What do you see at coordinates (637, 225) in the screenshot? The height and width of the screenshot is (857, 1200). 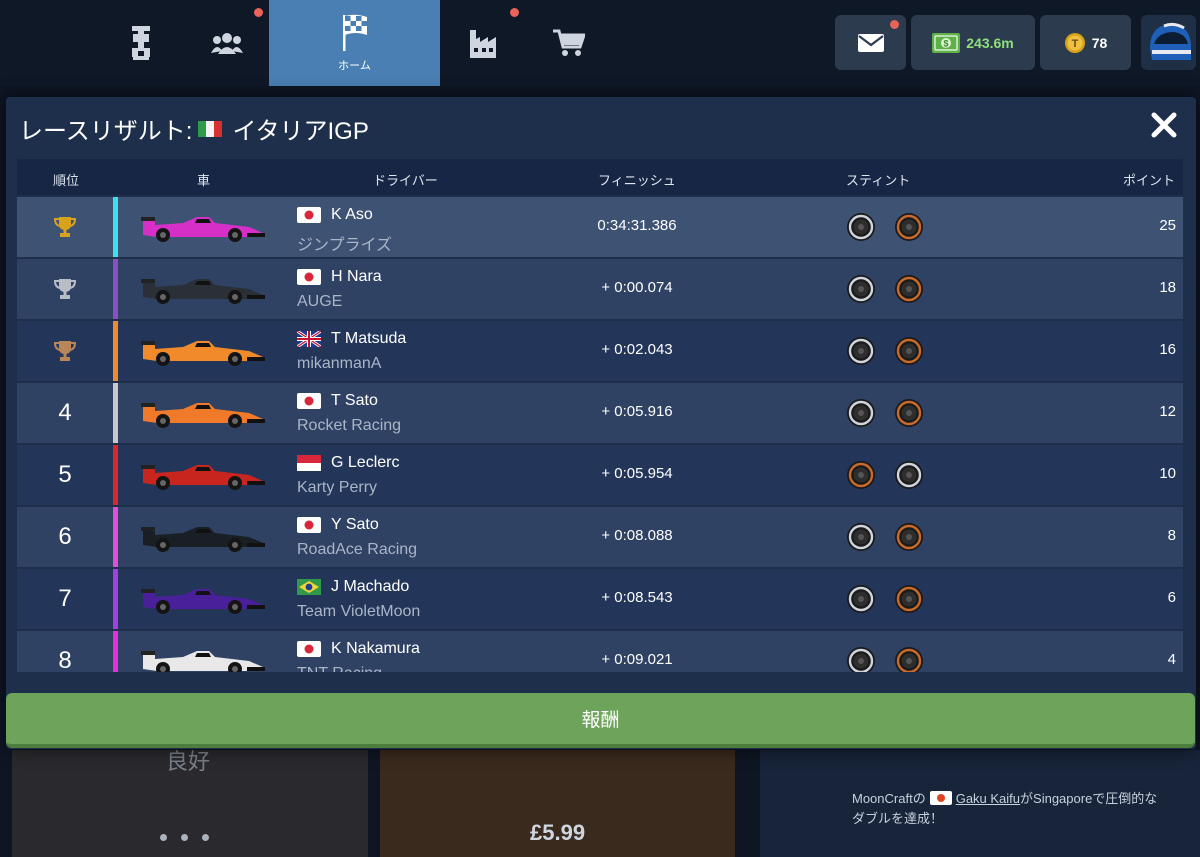 I see `finish-time: 0:34:31.386` at bounding box center [637, 225].